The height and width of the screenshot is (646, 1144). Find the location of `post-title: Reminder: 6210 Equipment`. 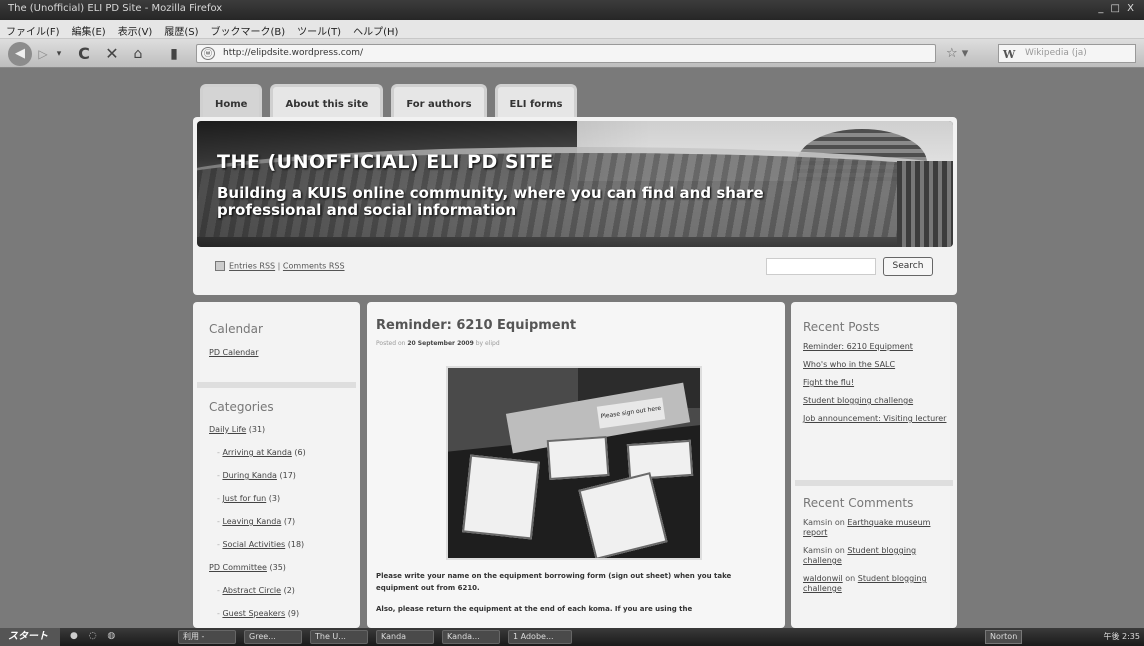

post-title: Reminder: 6210 Equipment is located at coordinates (476, 325).